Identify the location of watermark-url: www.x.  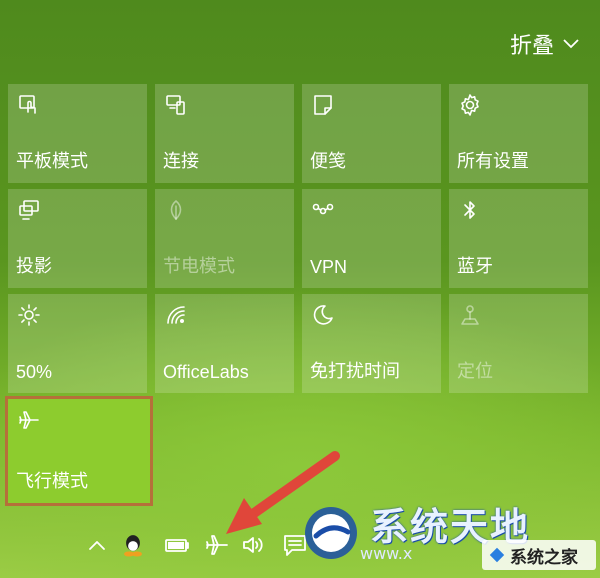
(386, 553).